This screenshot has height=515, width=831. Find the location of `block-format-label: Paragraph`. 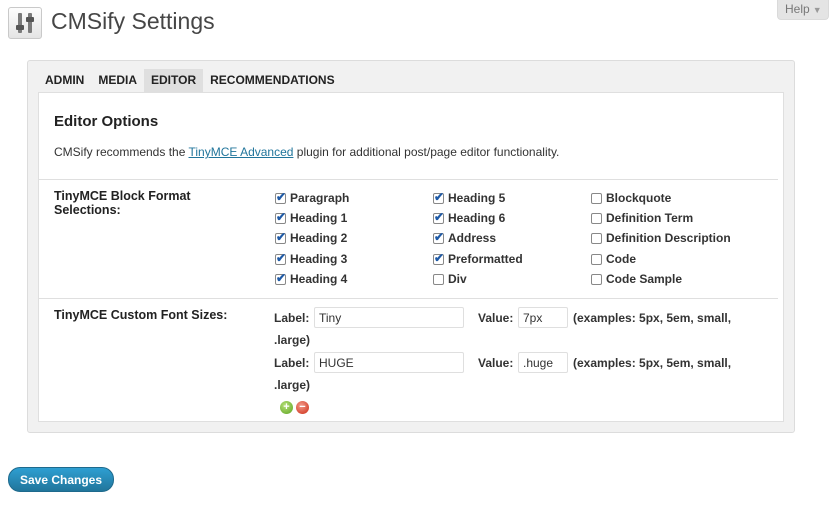

block-format-label: Paragraph is located at coordinates (319, 198).